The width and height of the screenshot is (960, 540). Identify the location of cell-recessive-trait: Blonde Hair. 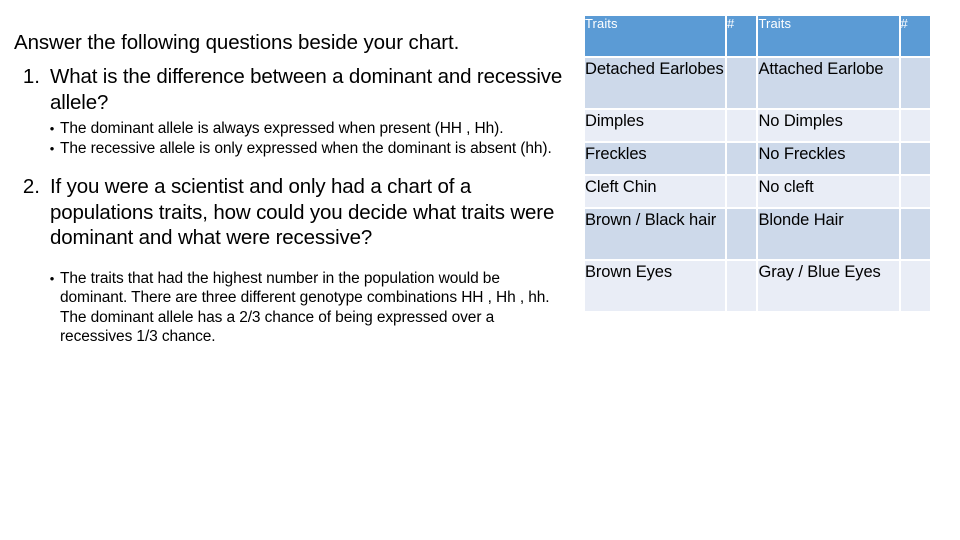
(828, 234).